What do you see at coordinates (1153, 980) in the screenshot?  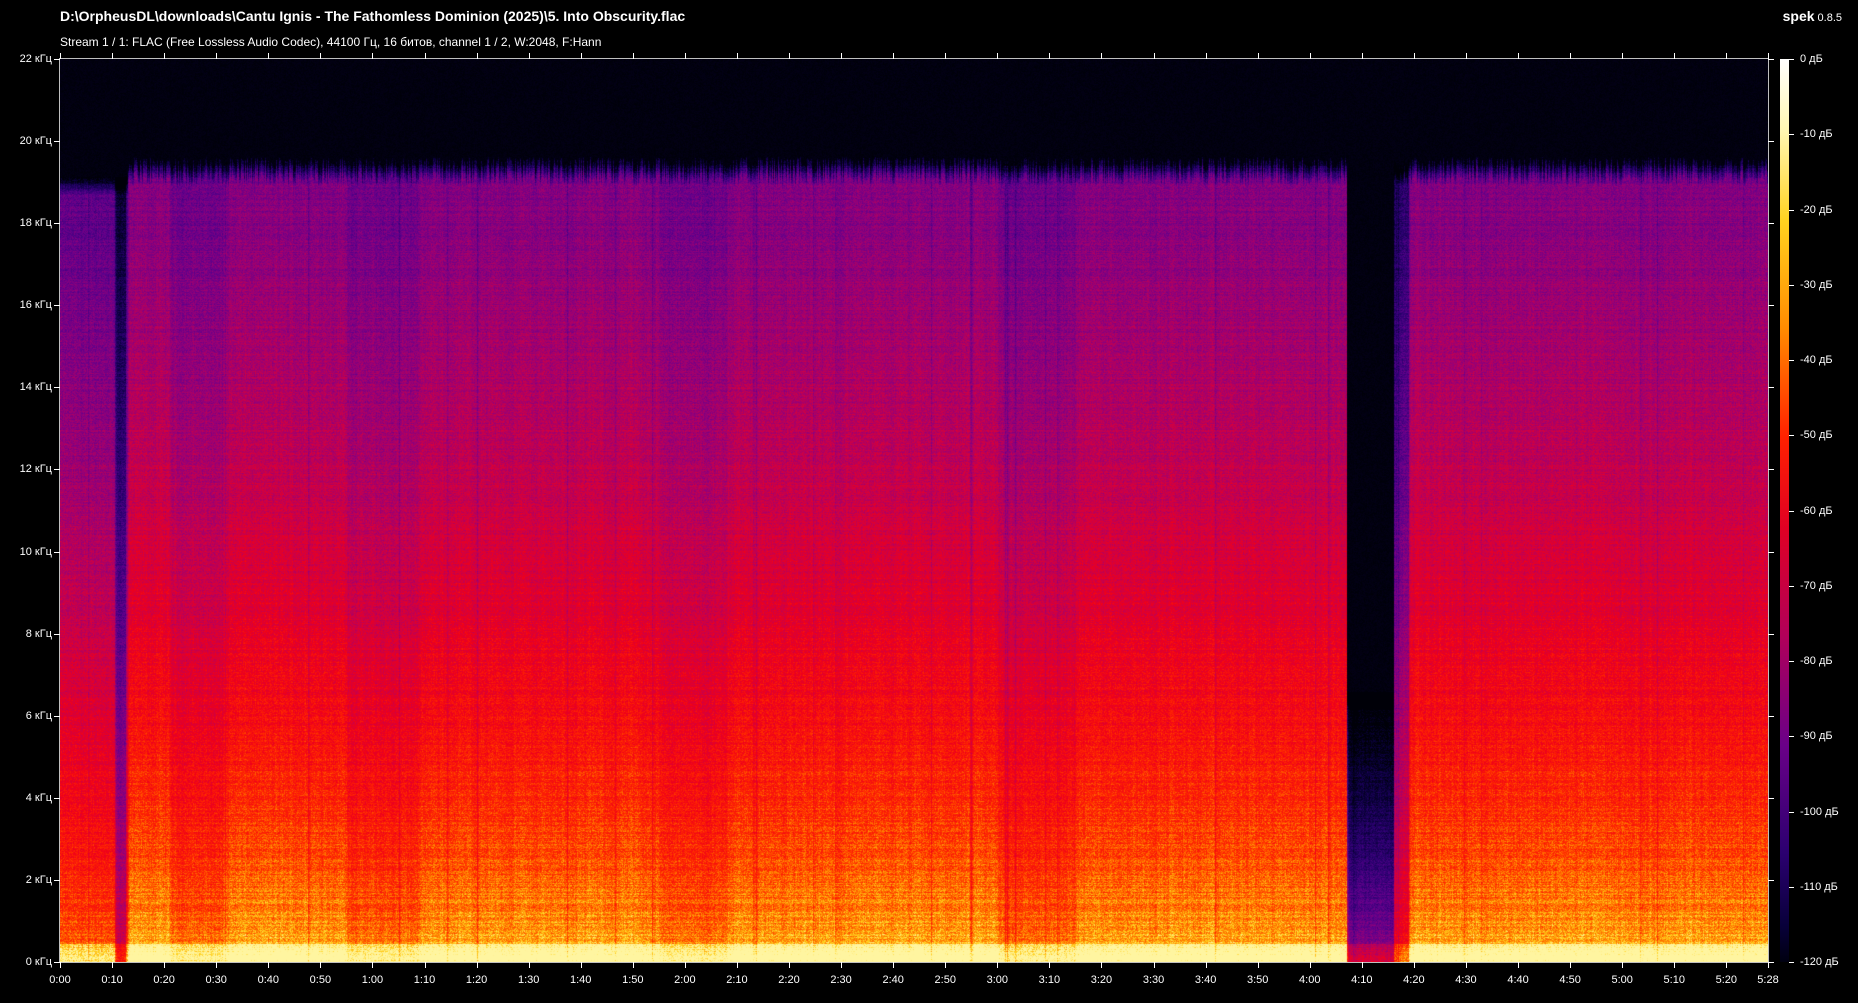 I see `time-tick-label: 3:30` at bounding box center [1153, 980].